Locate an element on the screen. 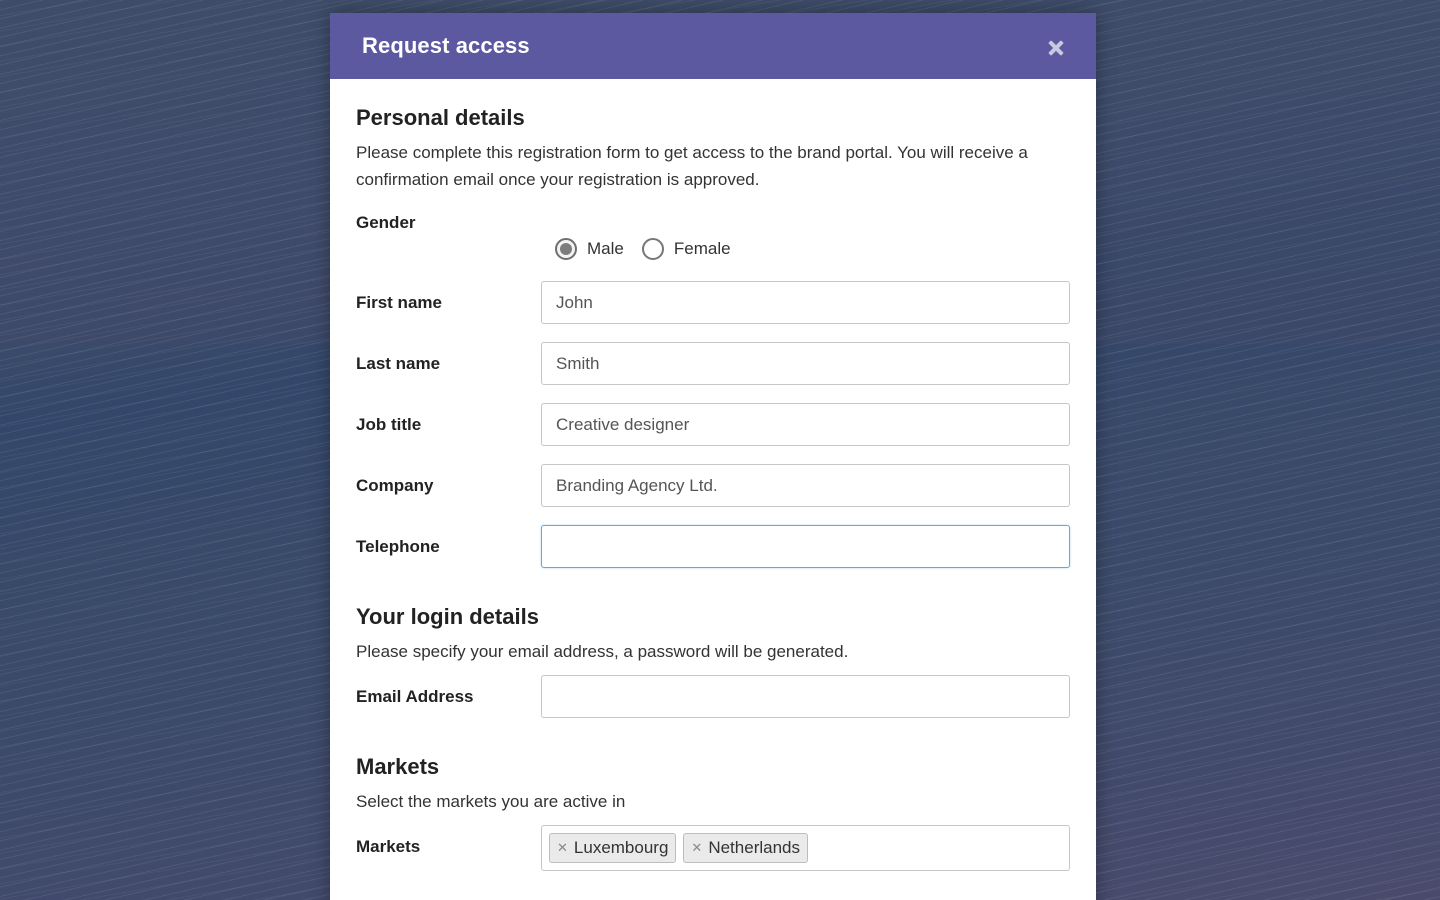 Image resolution: width=1440 pixels, height=900 pixels. gender-row: Gender Male Female is located at coordinates (713, 243).